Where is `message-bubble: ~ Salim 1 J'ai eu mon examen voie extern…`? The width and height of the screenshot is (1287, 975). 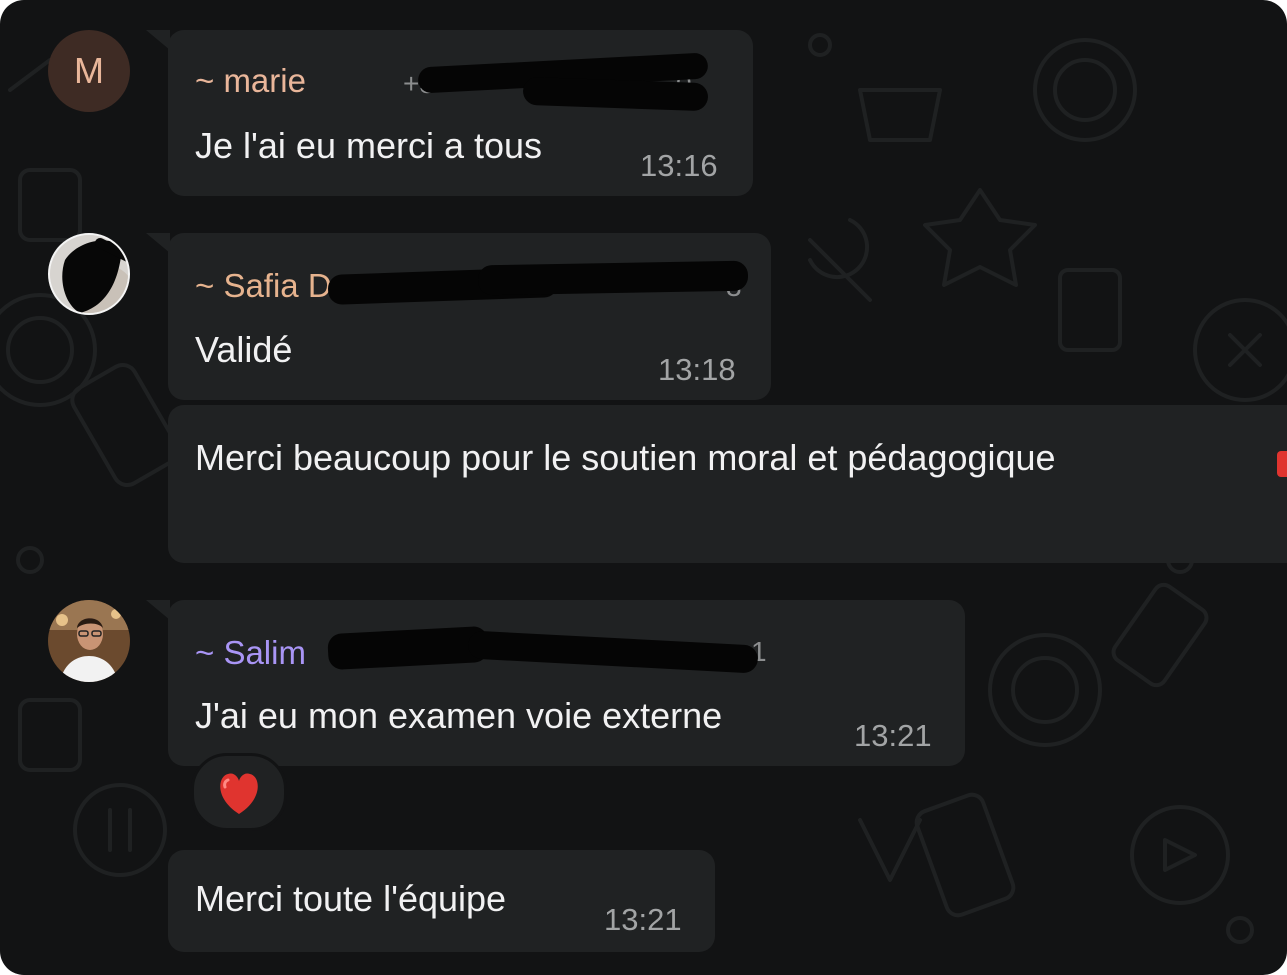 message-bubble: ~ Salim 1 J'ai eu mon examen voie extern… is located at coordinates (555, 683).